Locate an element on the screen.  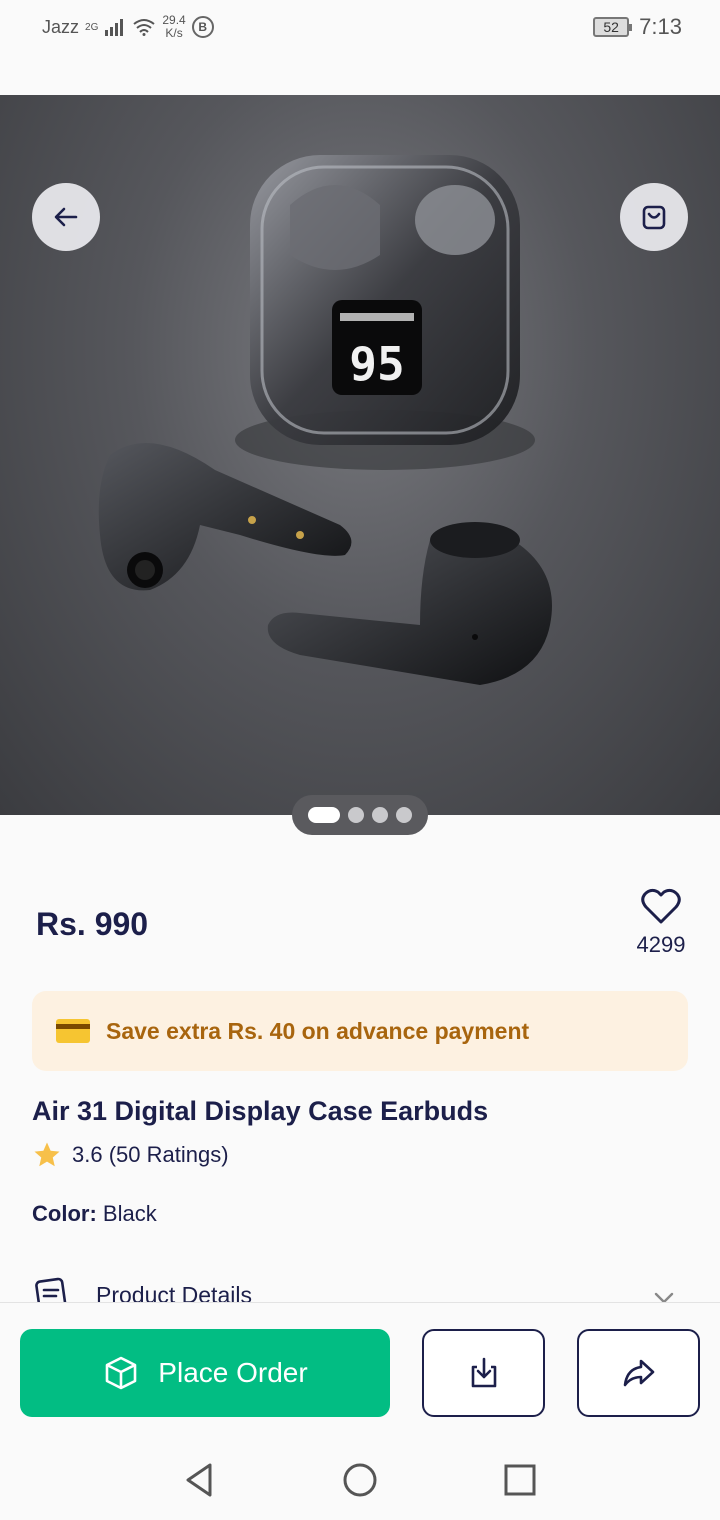
rating-row: 3.6 (50 Ratings) is located at coordinates (130, 1155).